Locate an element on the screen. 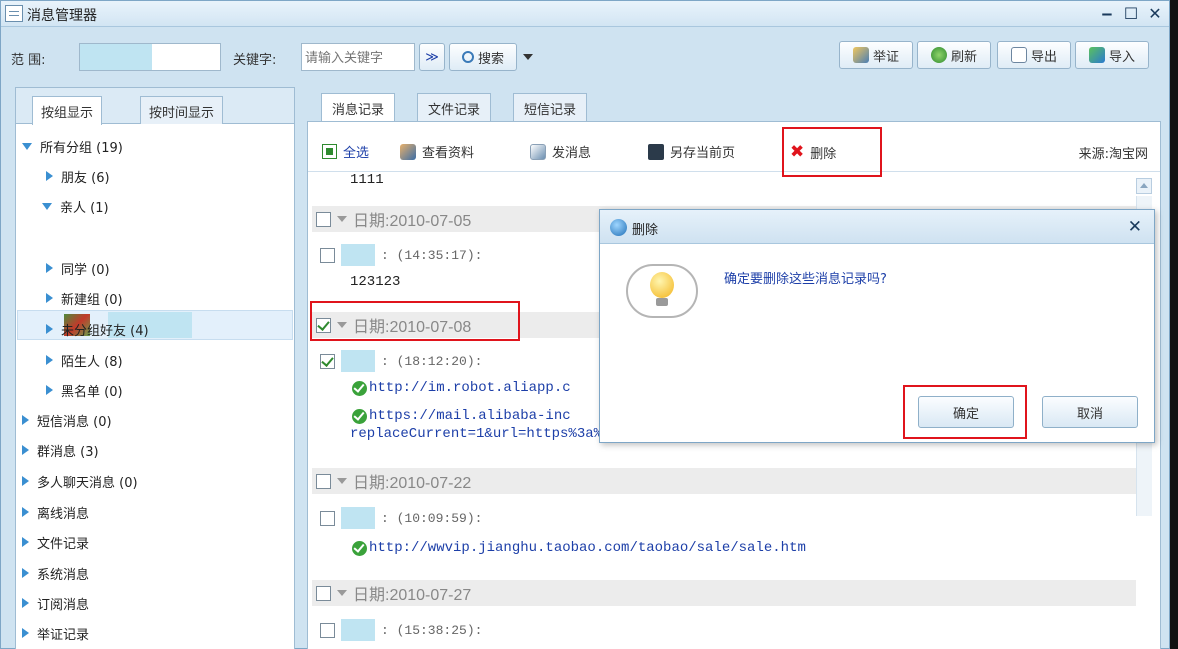 This screenshot has width=1178, height=649. confirm-button: 确定 is located at coordinates (966, 412).